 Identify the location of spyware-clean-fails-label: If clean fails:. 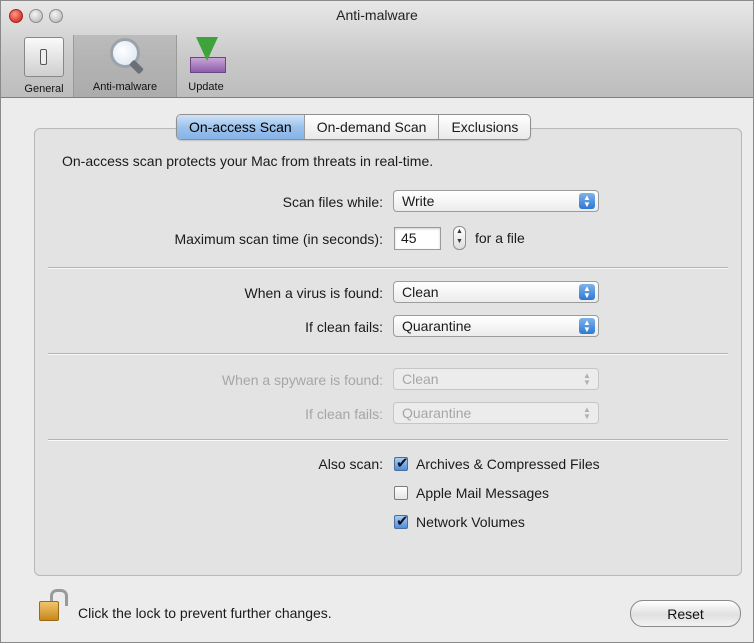
(344, 414).